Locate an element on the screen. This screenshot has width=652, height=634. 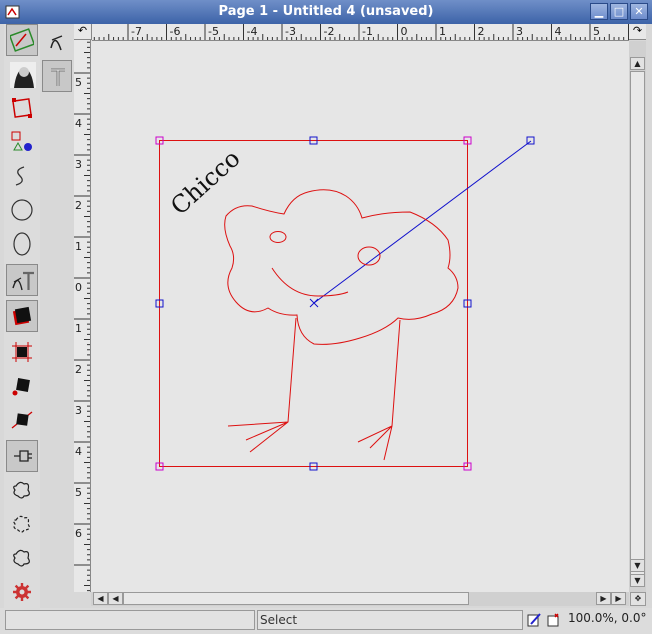
ruler-label: 6 is located at coordinates (78, 533).